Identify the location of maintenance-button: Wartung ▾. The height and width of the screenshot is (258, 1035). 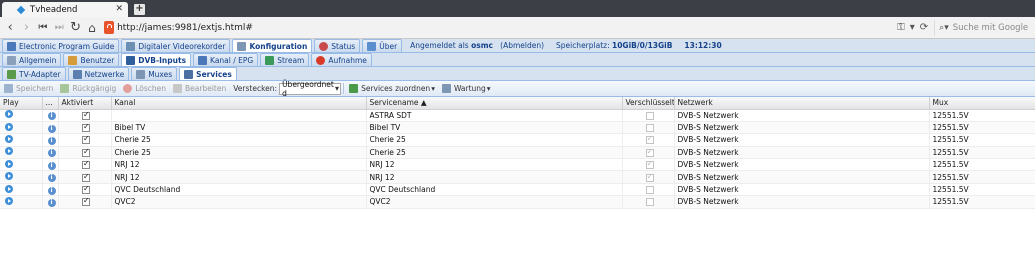
(466, 88).